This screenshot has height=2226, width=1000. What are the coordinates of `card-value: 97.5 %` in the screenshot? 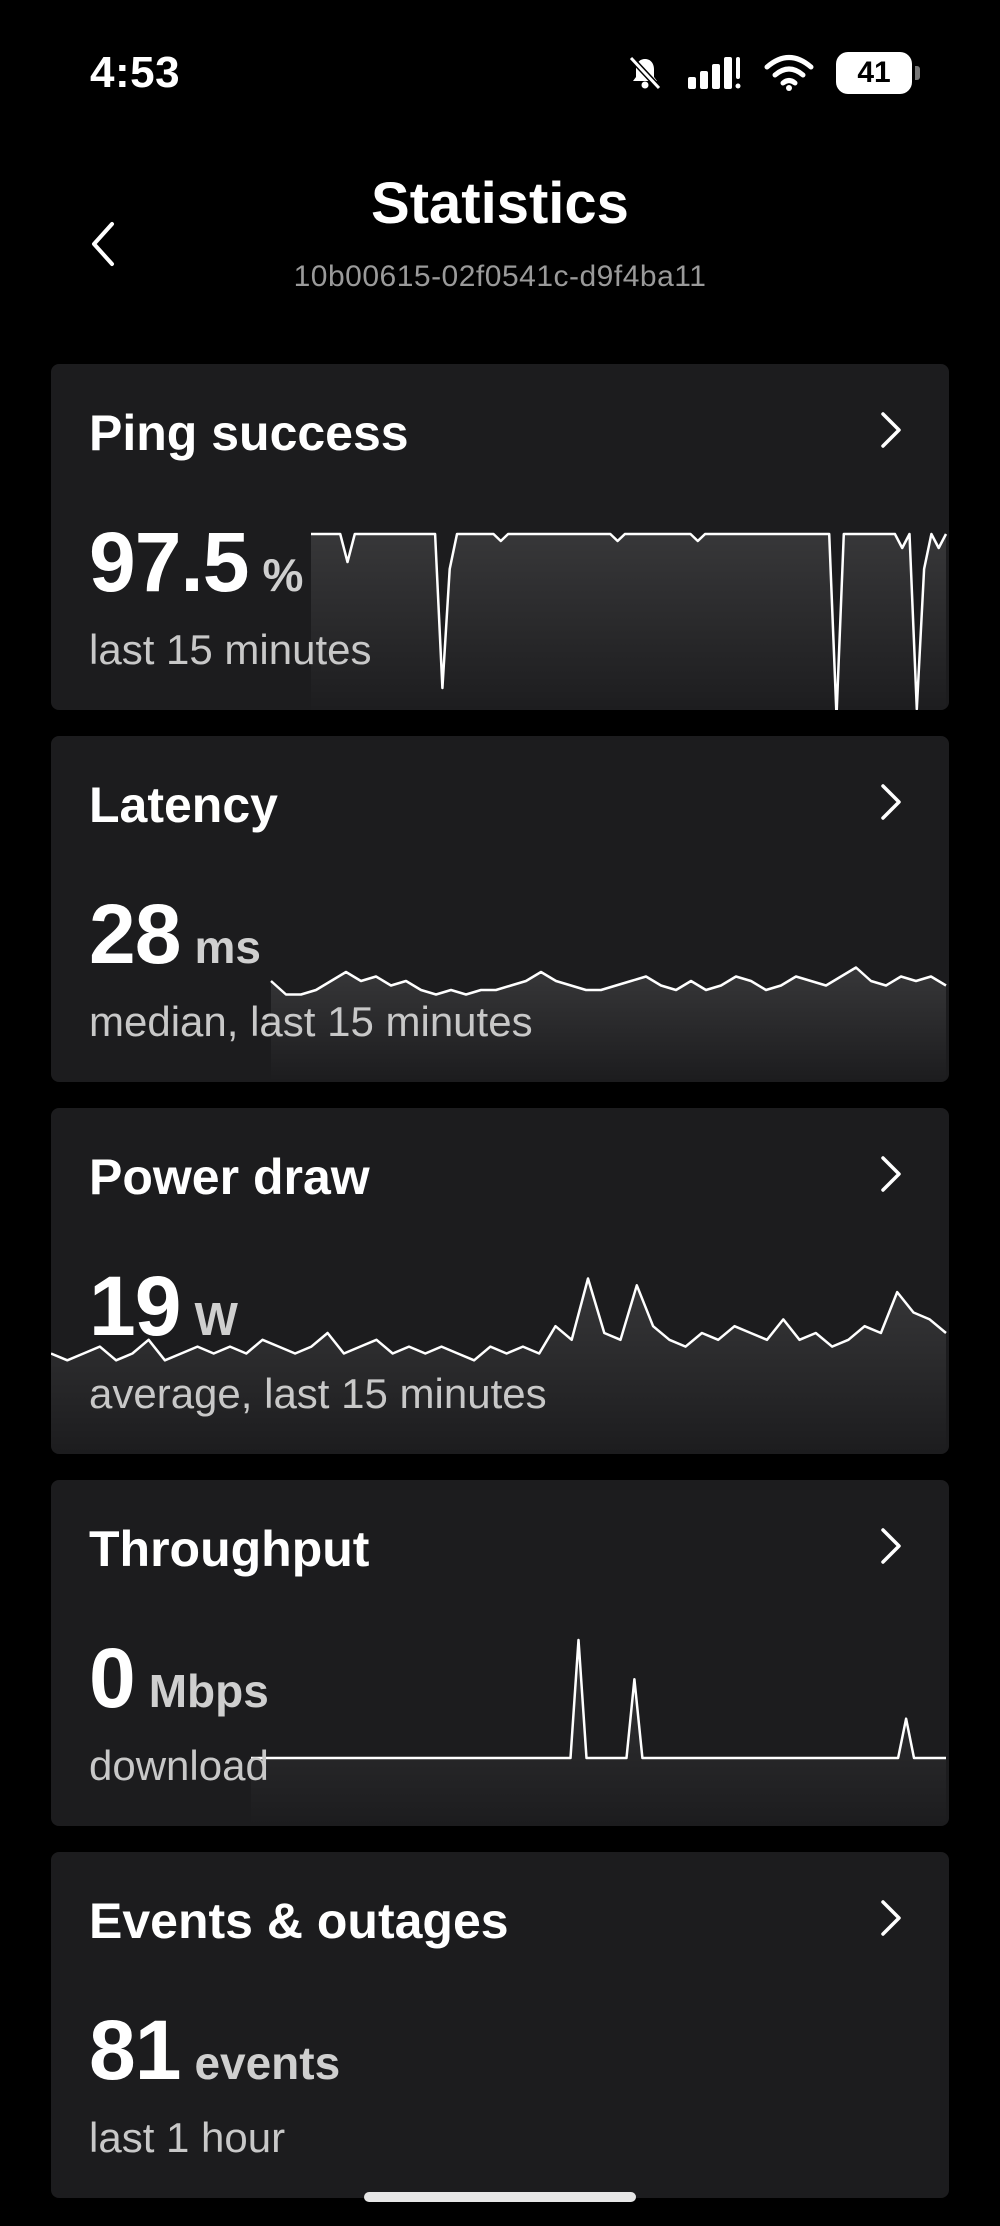 It's located at (196, 562).